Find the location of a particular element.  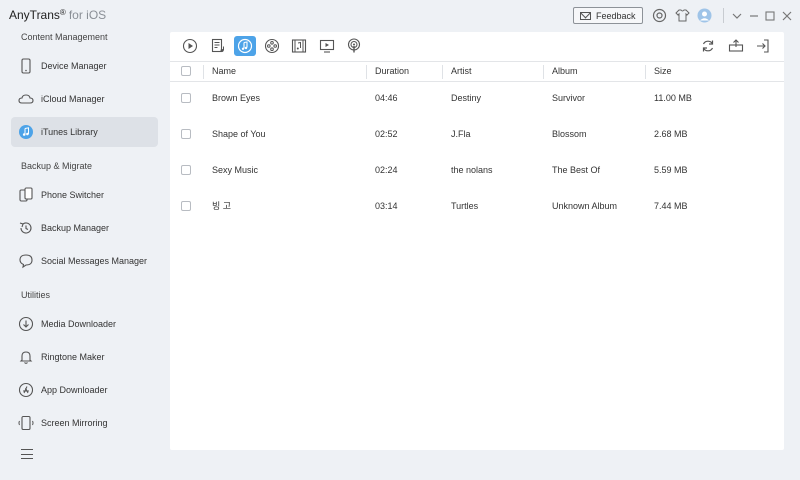

menu-icon is located at coordinates (27, 454).